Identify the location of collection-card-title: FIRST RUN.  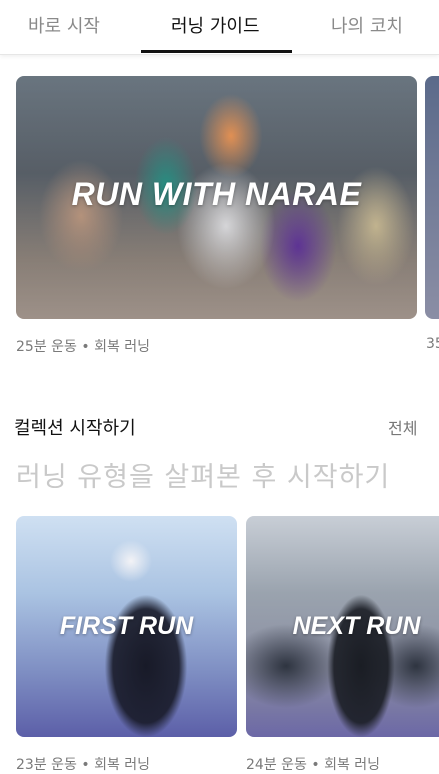
(126, 626).